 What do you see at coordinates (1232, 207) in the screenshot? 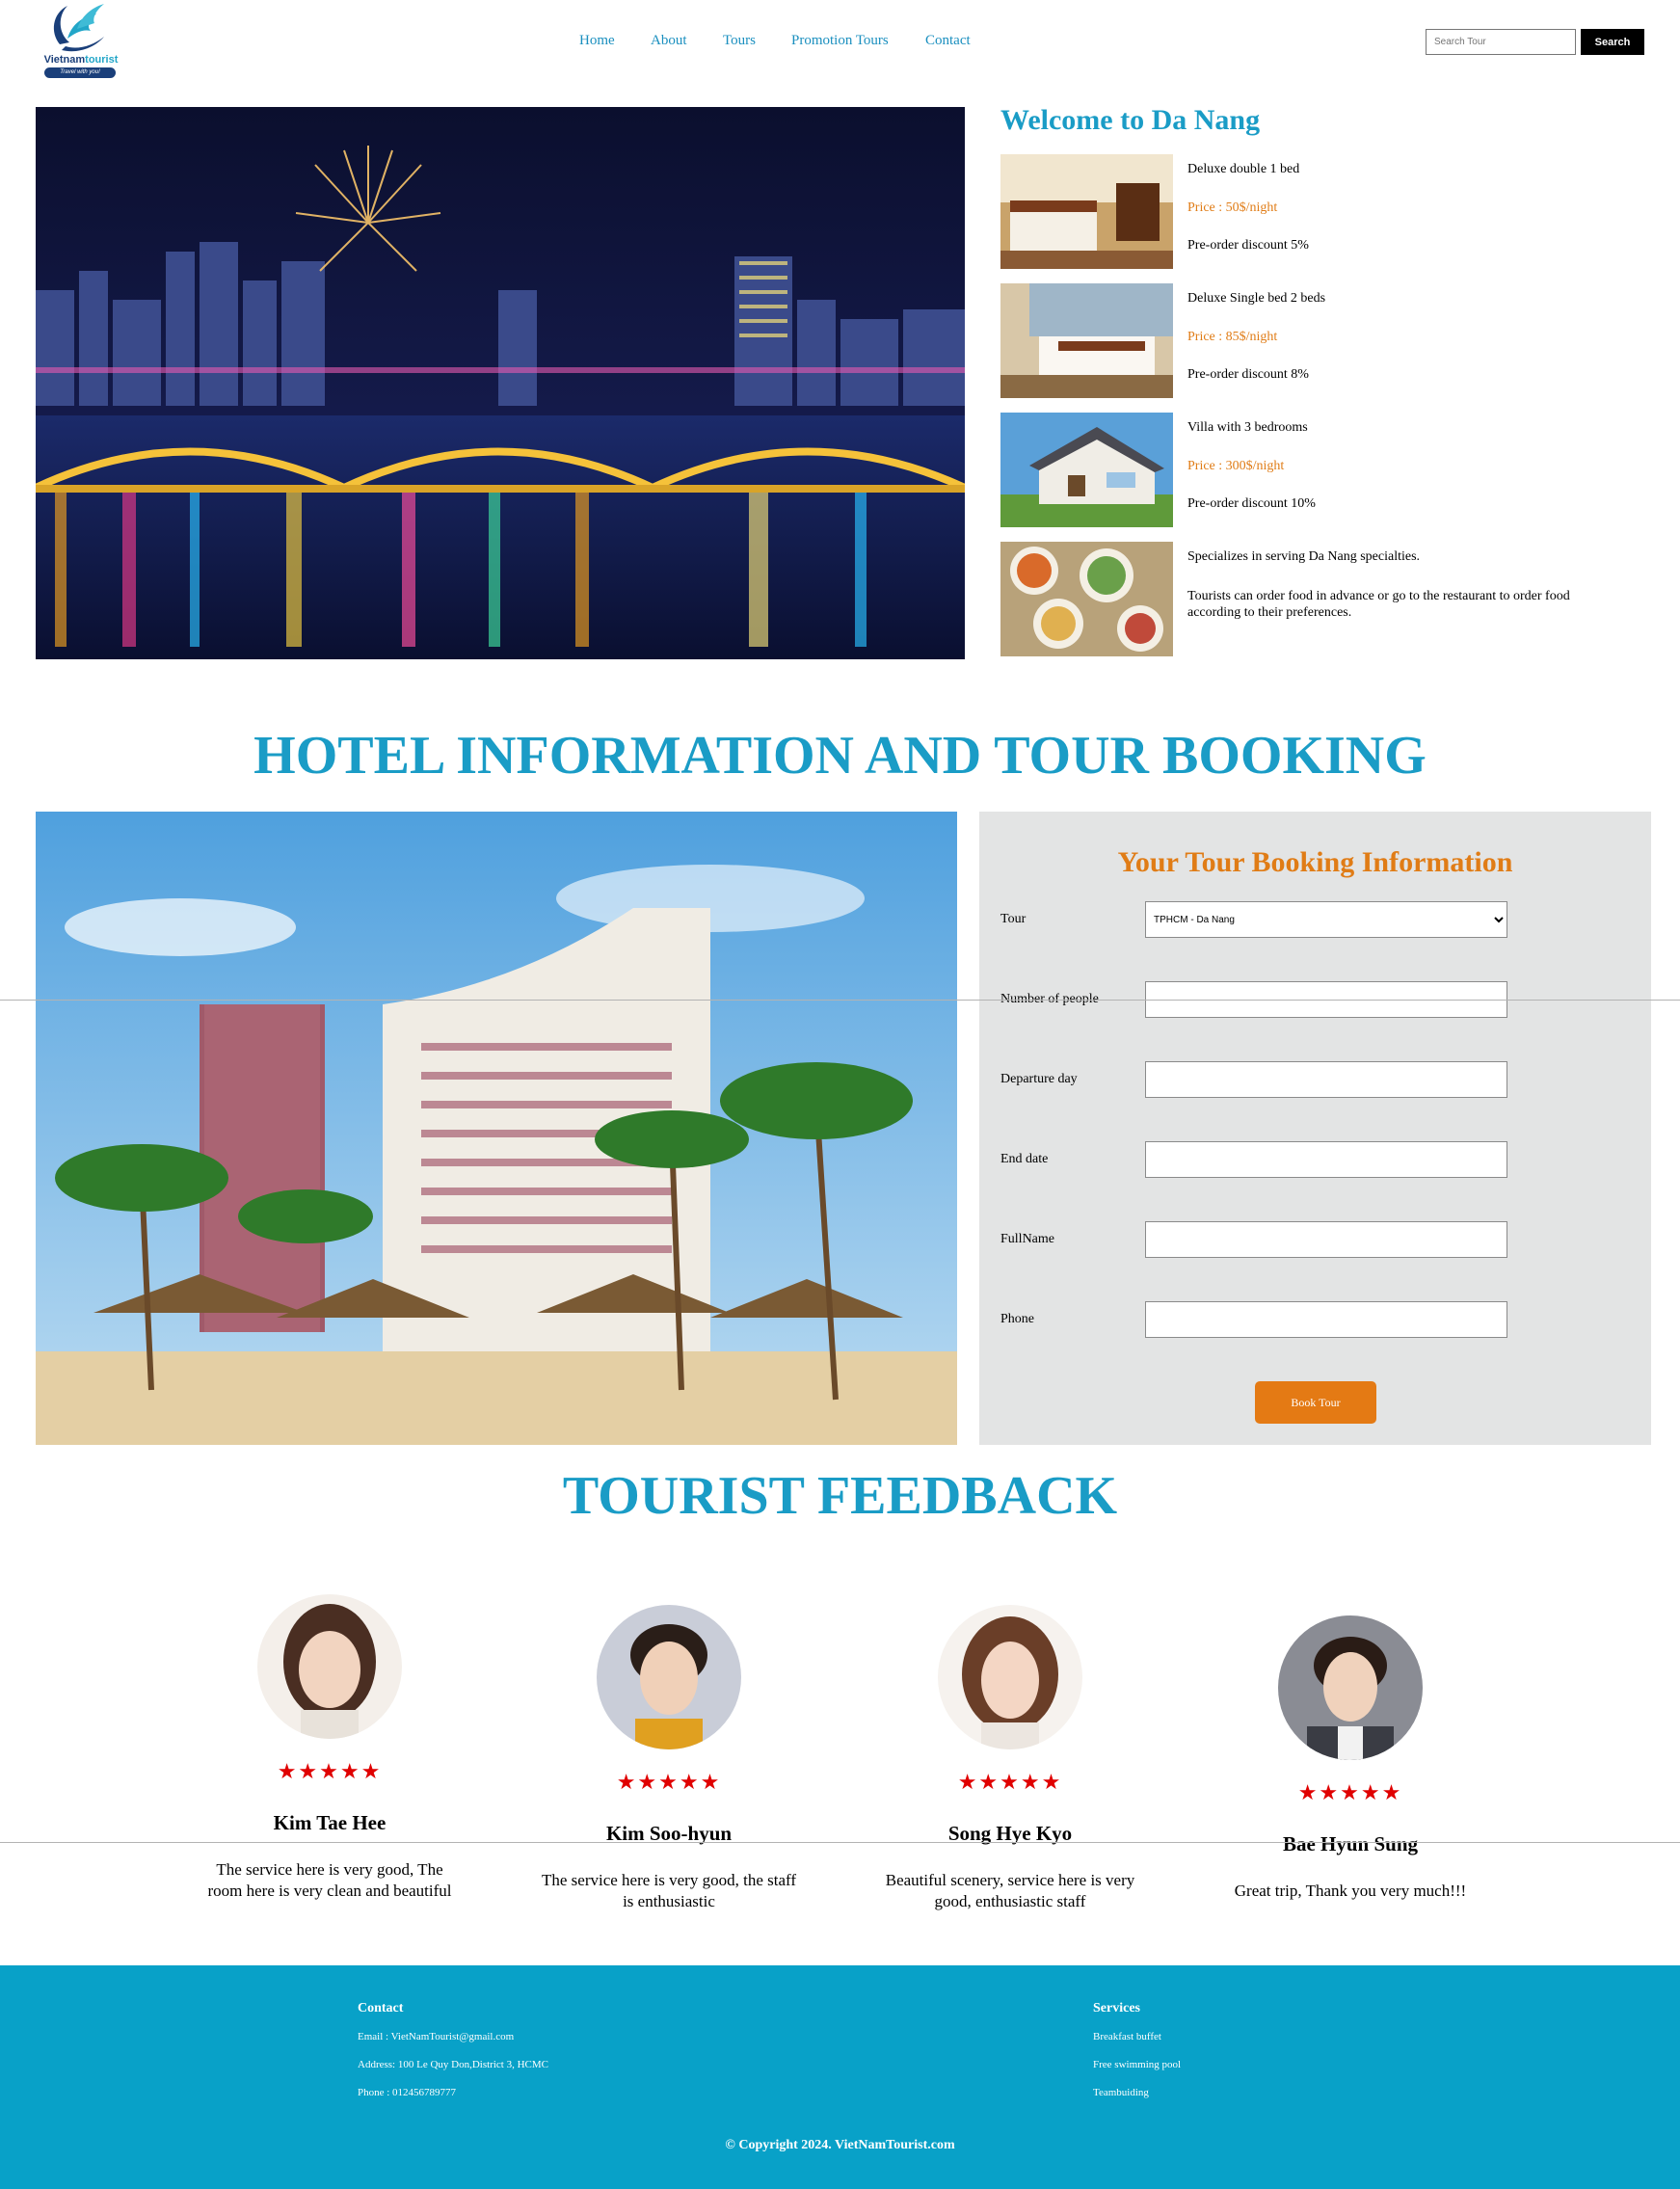
I see `room-price: Price : 50$/night` at bounding box center [1232, 207].